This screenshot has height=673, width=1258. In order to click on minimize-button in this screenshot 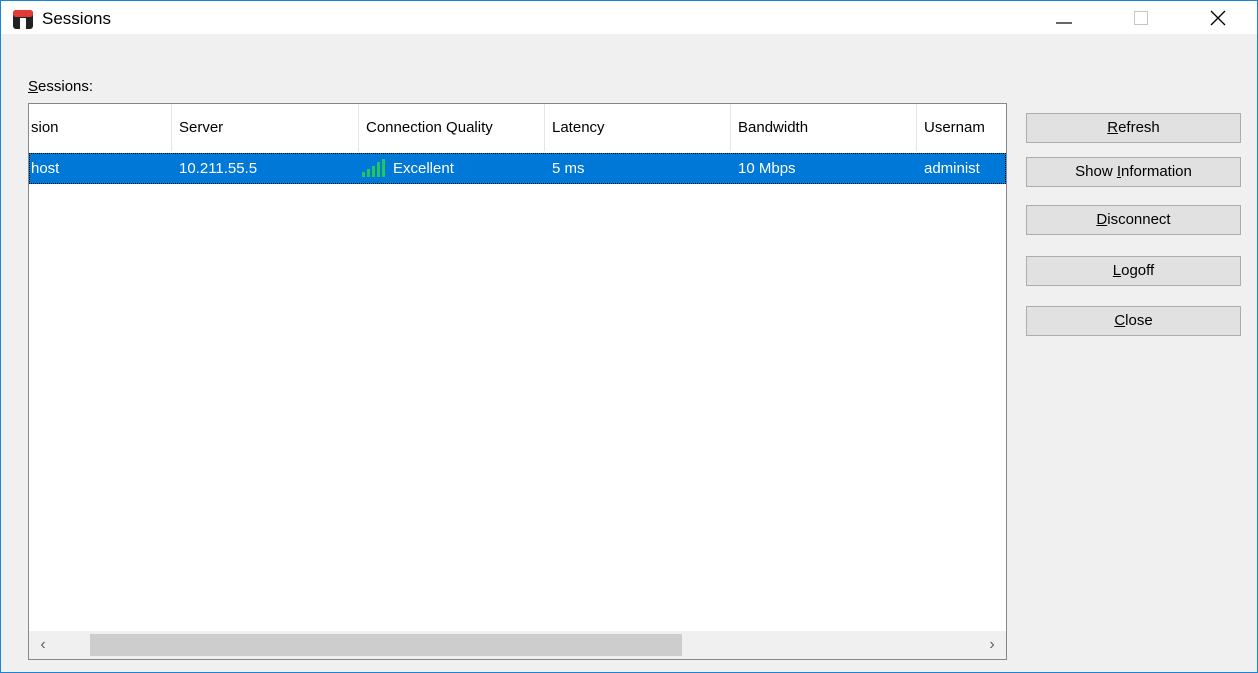, I will do `click(1064, 17)`.